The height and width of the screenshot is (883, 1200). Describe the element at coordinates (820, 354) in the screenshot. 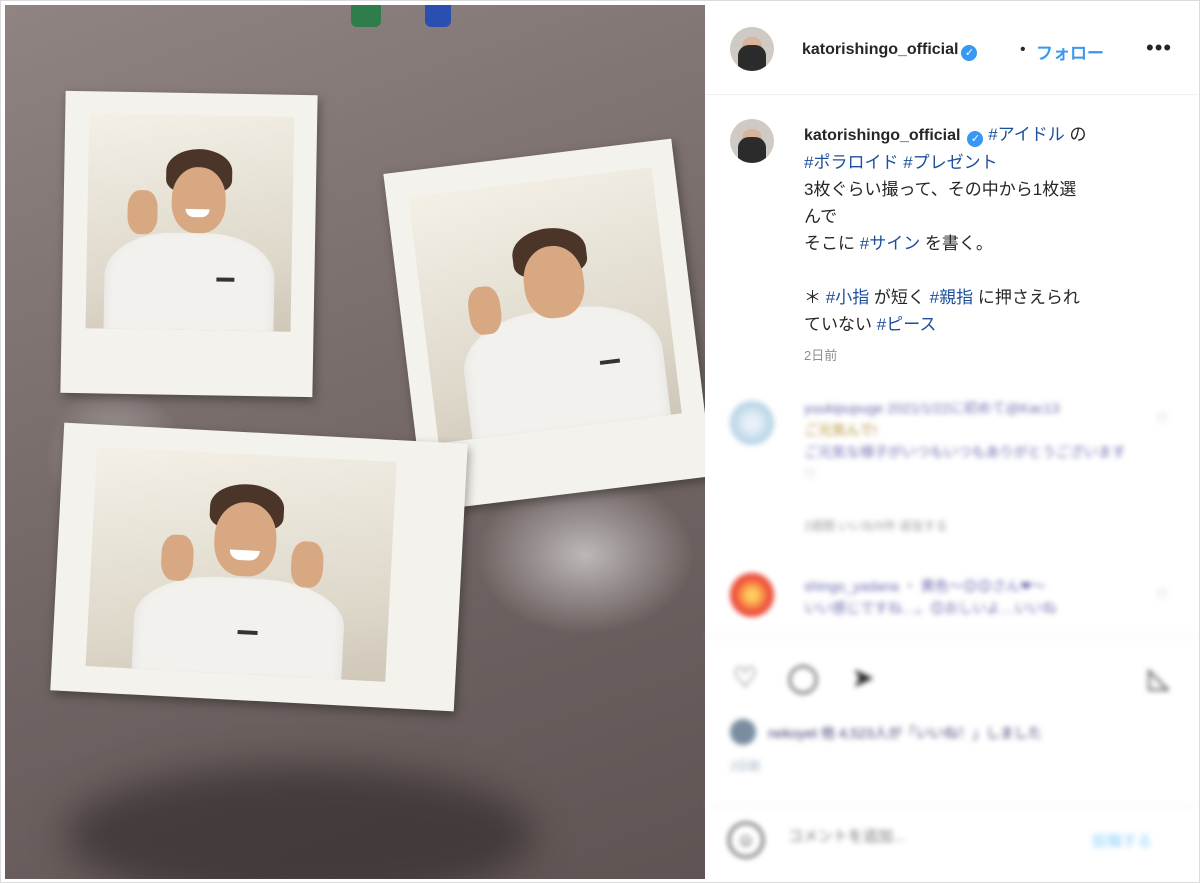

I see `post-timestamp: 2日前` at that location.